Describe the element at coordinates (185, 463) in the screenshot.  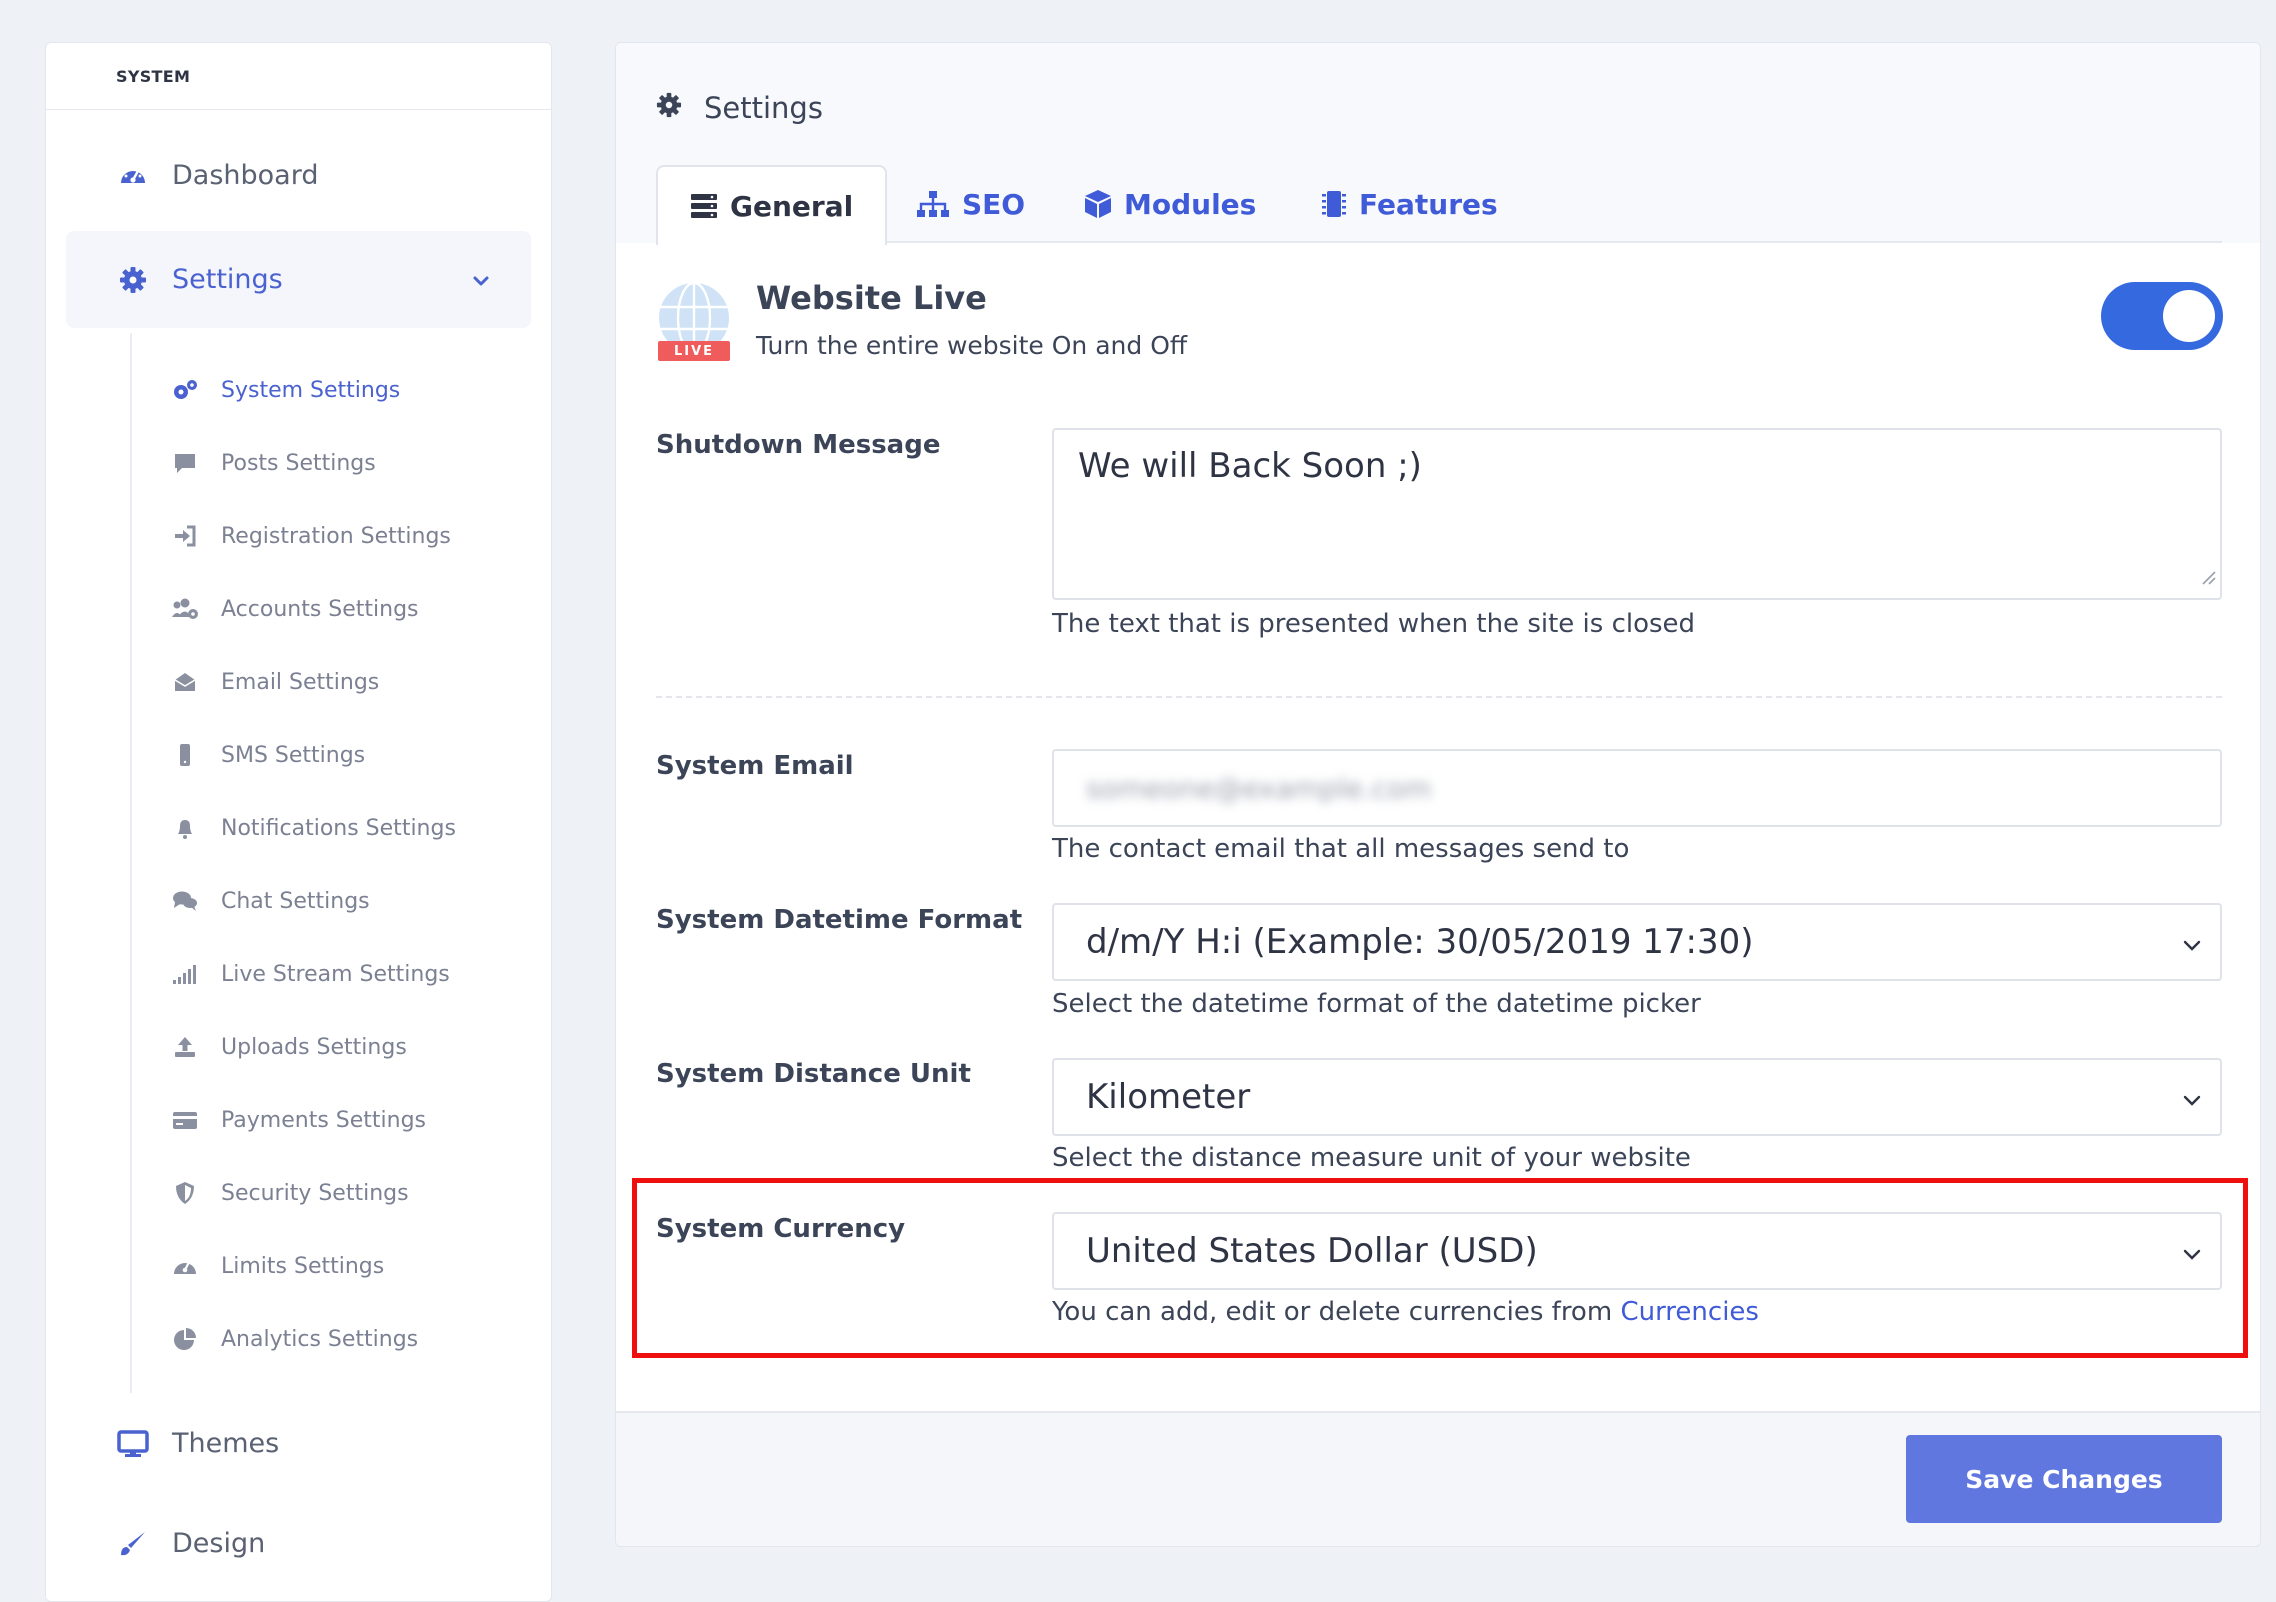
I see `comment-icon` at that location.